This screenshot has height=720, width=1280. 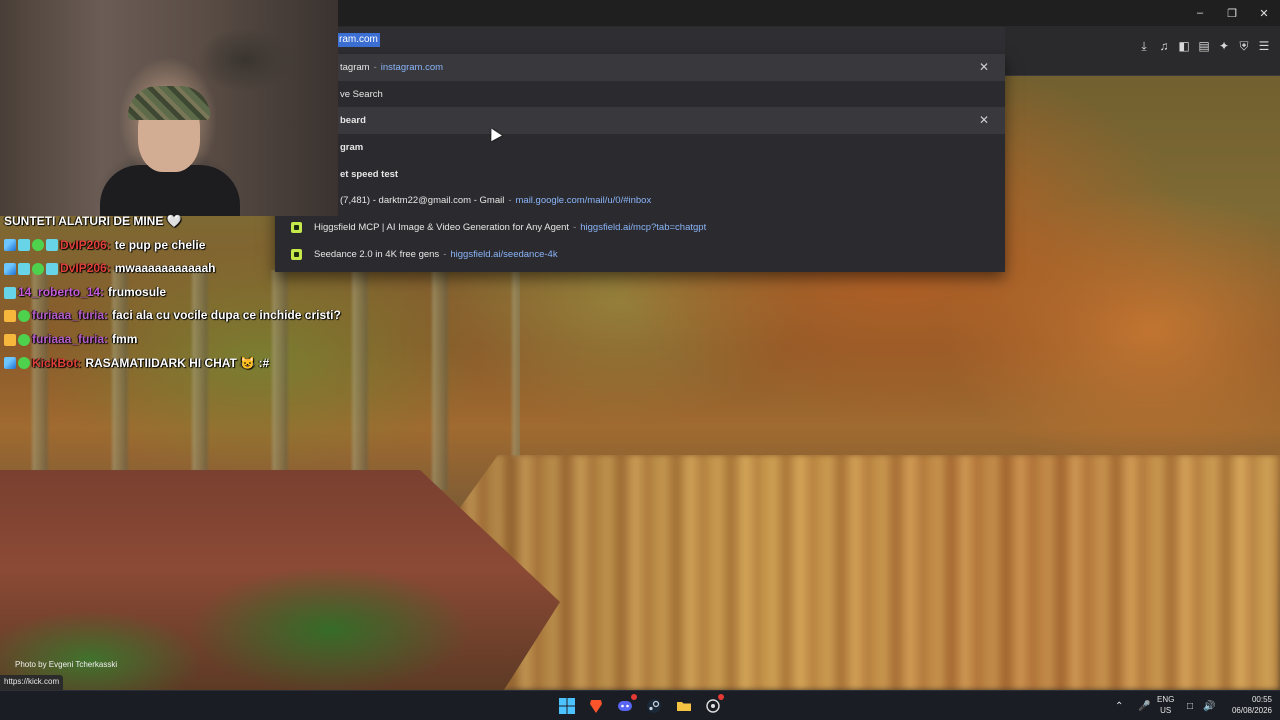 What do you see at coordinates (1247, 705) in the screenshot?
I see `system-clock: 00:55 06/08/2026` at bounding box center [1247, 705].